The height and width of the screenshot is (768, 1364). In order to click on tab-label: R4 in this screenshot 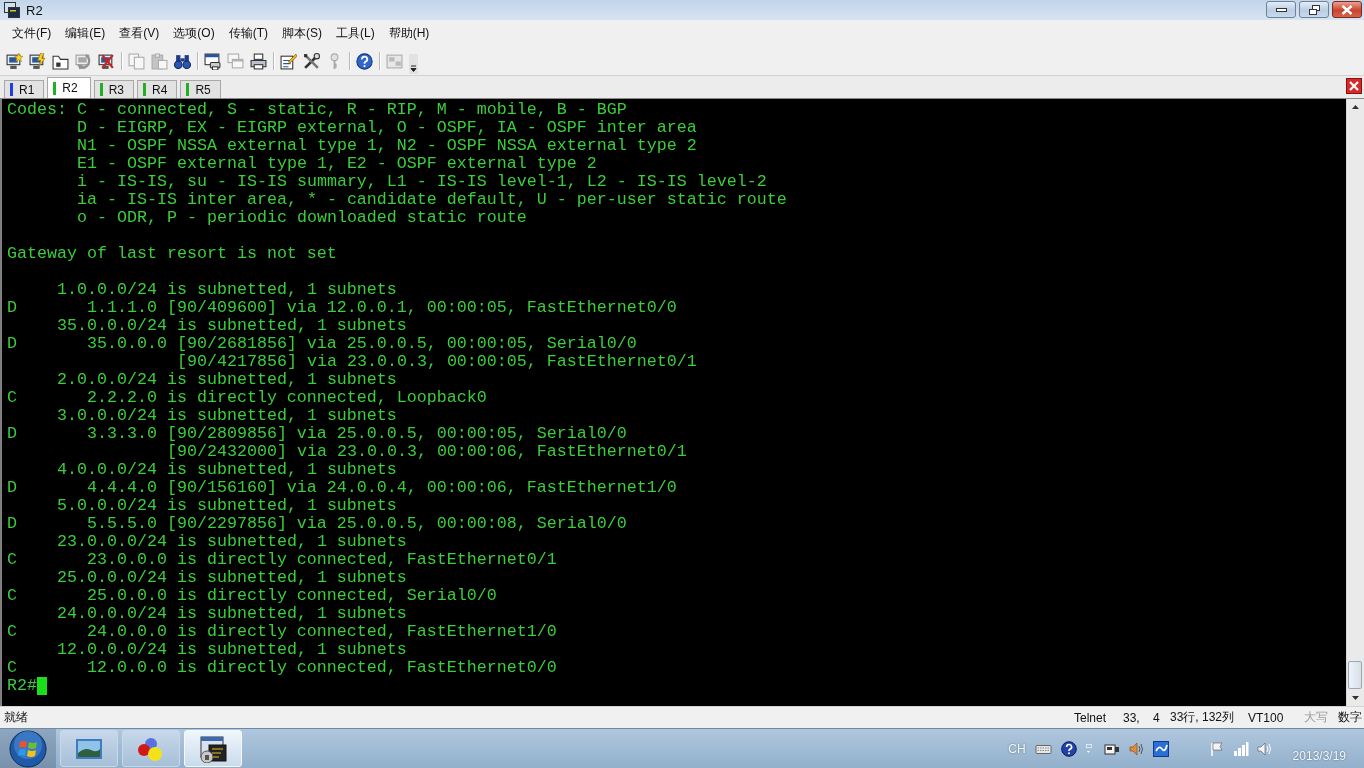, I will do `click(160, 89)`.